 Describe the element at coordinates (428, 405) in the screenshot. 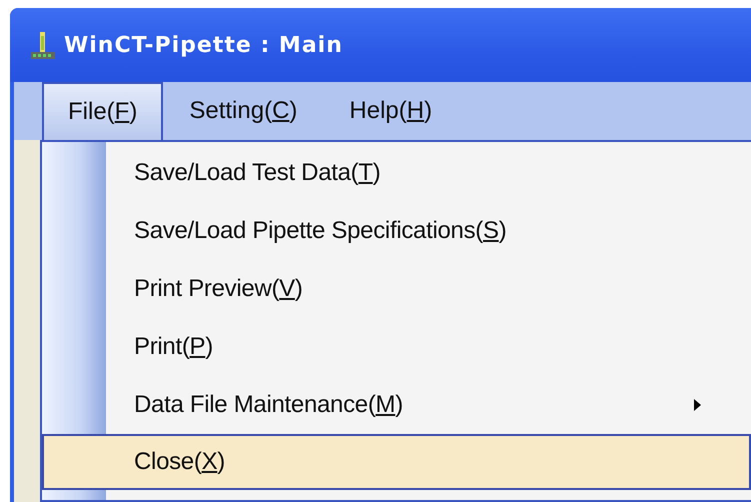

I see `menu-item: Data File Maintenance(M)` at that location.